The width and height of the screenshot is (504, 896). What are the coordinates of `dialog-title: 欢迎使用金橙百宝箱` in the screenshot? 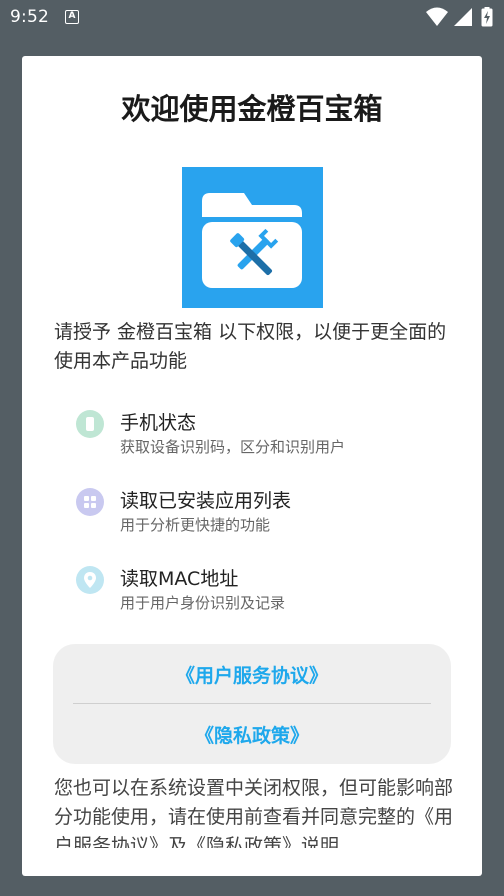 It's located at (252, 109).